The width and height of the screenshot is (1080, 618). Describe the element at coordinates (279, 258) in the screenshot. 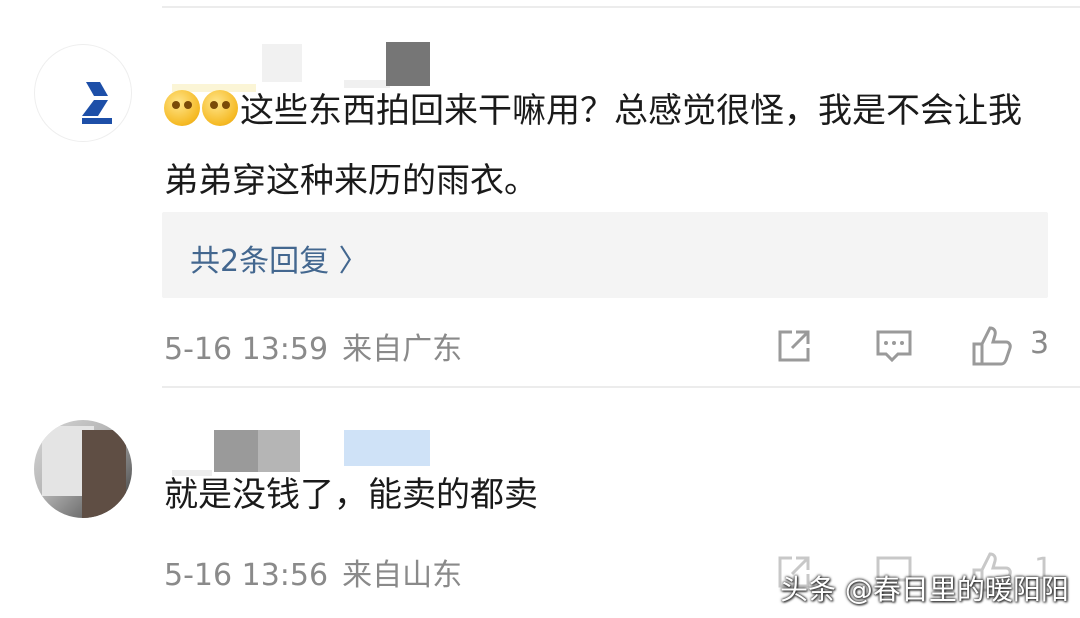

I see `view-replies-link: 共2条回复 〉` at that location.